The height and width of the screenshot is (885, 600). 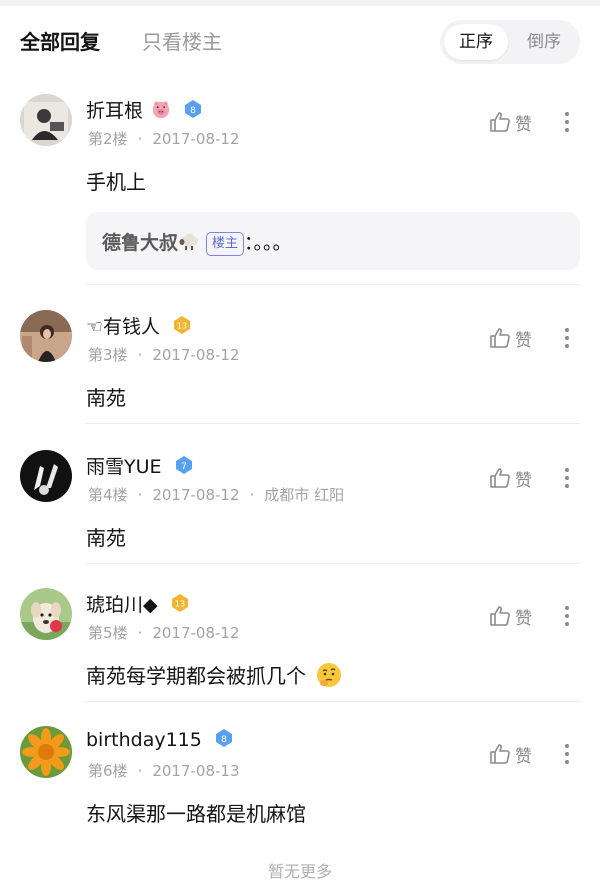 I want to click on username-row: birthday115 8, so click(x=160, y=739).